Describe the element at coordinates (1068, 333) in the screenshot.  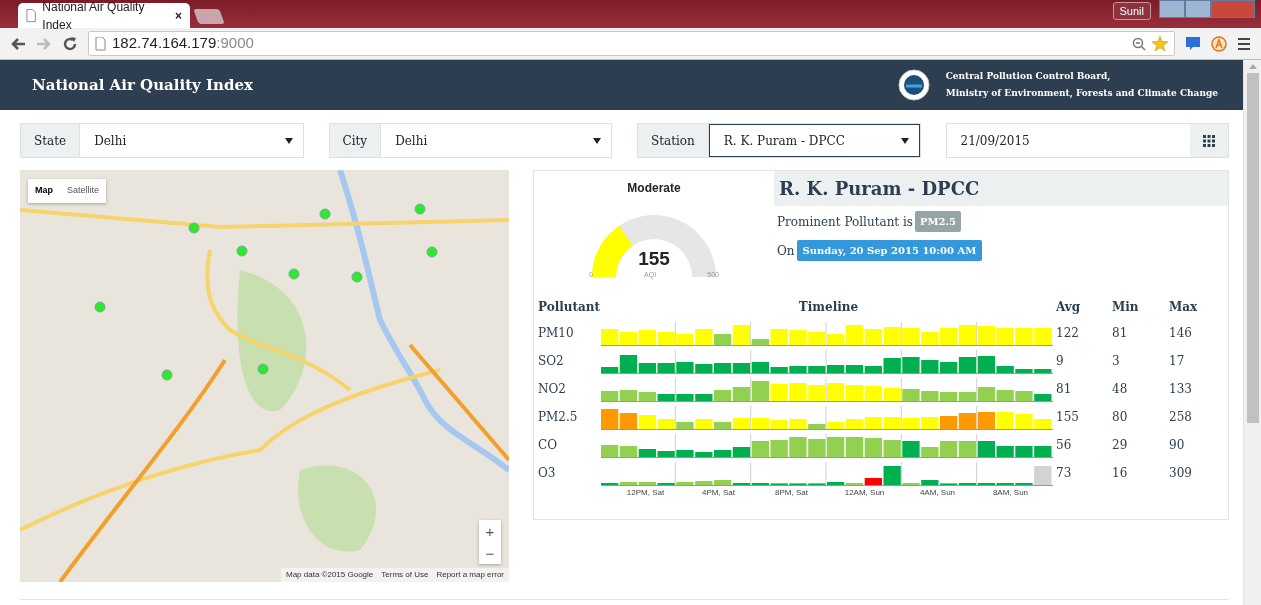
I see `table-cell-text: 122` at that location.